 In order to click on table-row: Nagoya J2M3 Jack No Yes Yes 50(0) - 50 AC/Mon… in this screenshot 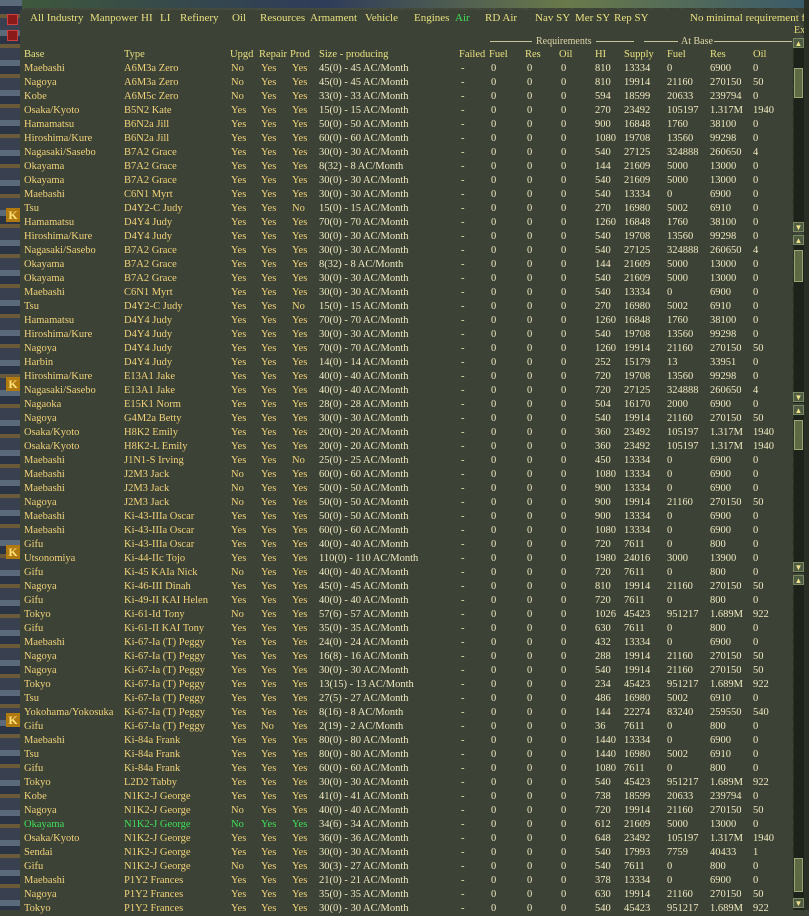, I will do `click(406, 503)`.